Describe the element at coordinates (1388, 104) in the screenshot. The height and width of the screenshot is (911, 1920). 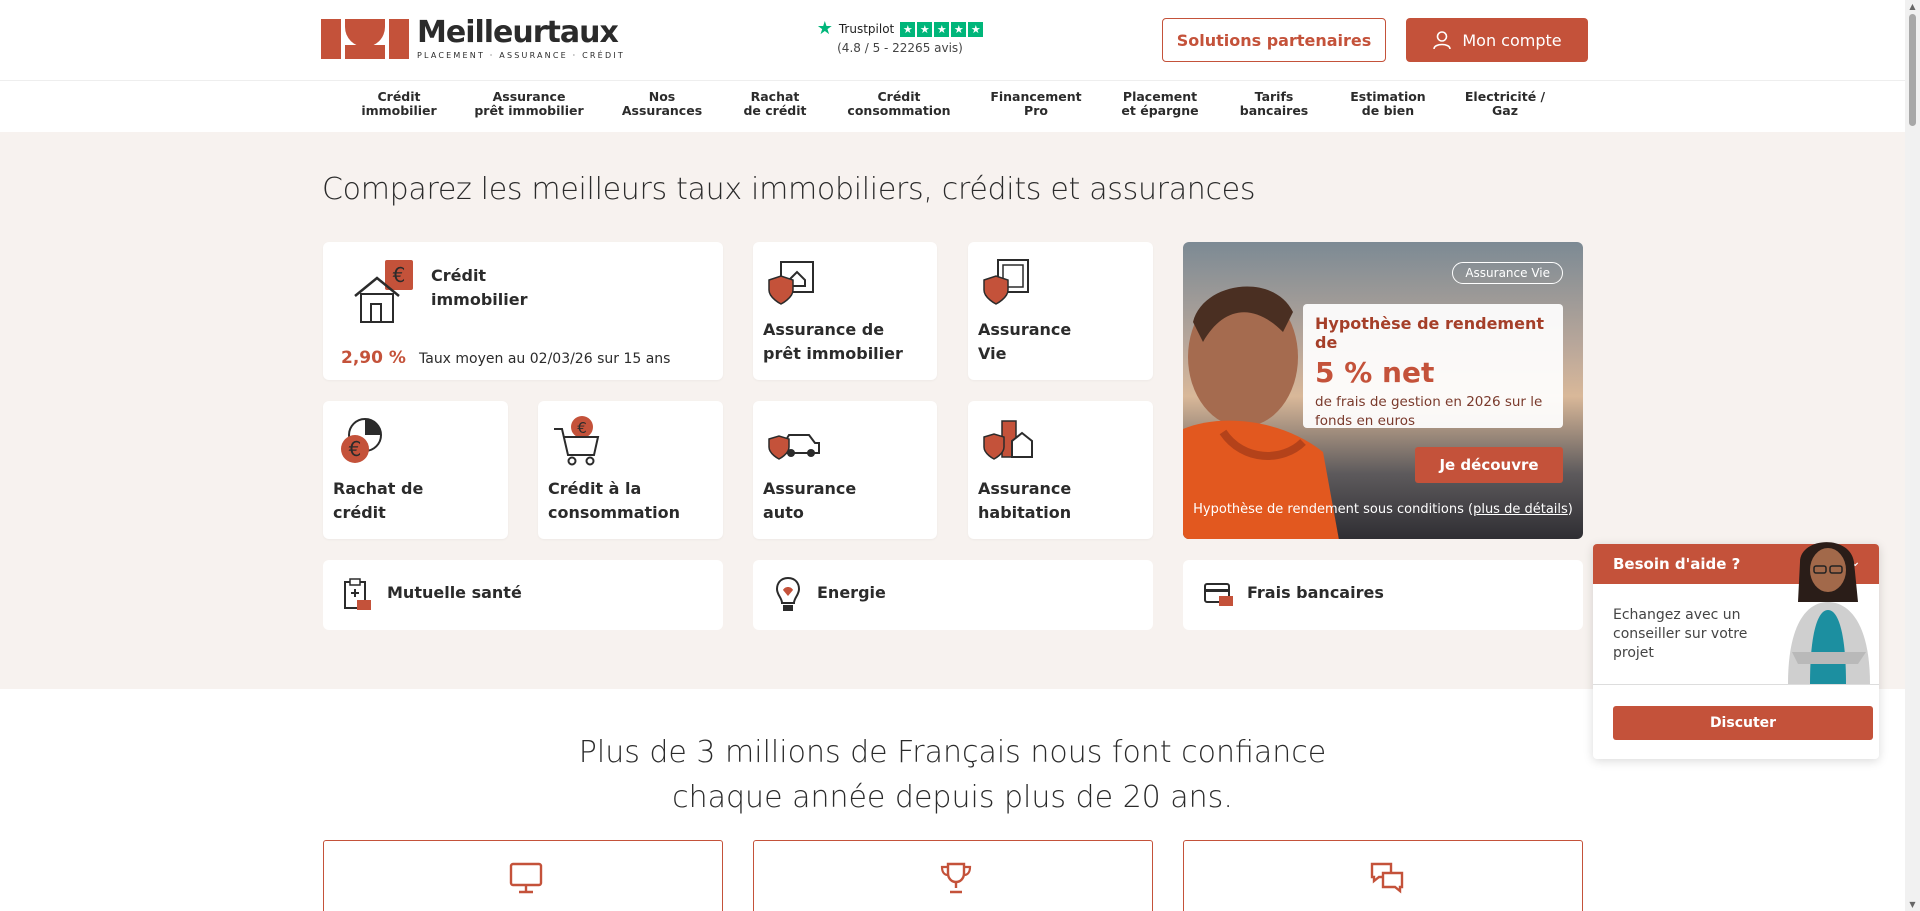
I see `nav-estimation-bien: Estimation de bien` at that location.